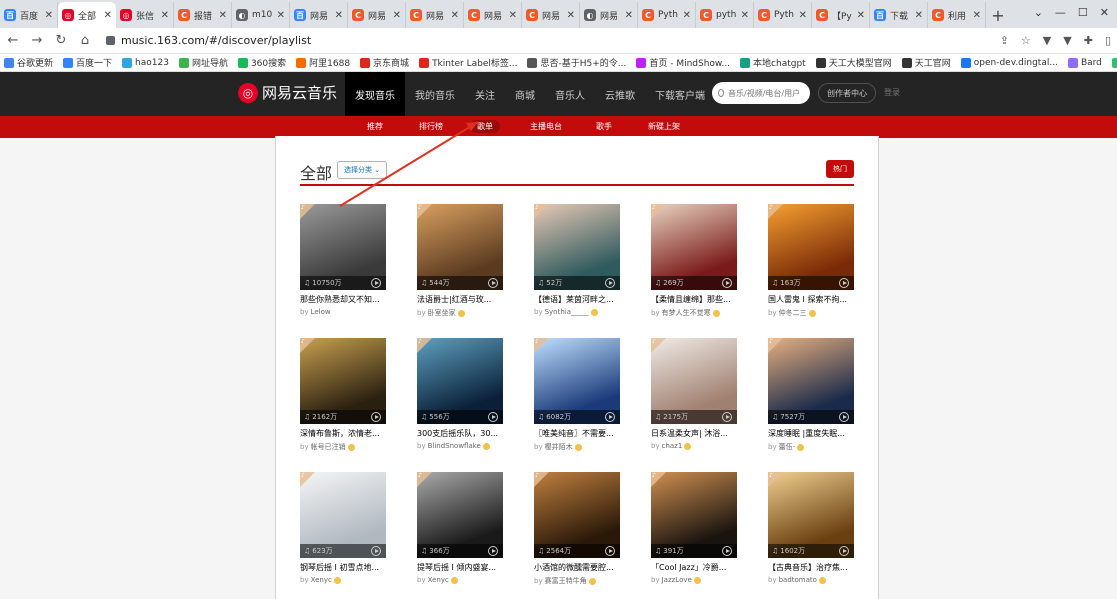  Describe the element at coordinates (87, 62) in the screenshot. I see `bookmark-item: 百度一下` at that location.